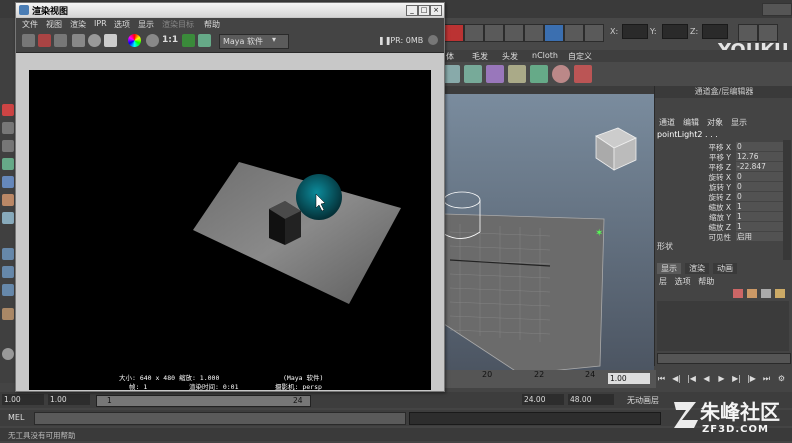 This screenshot has height=443, width=792. Describe the element at coordinates (16, 417) in the screenshot. I see `mel-label: MEL` at that location.